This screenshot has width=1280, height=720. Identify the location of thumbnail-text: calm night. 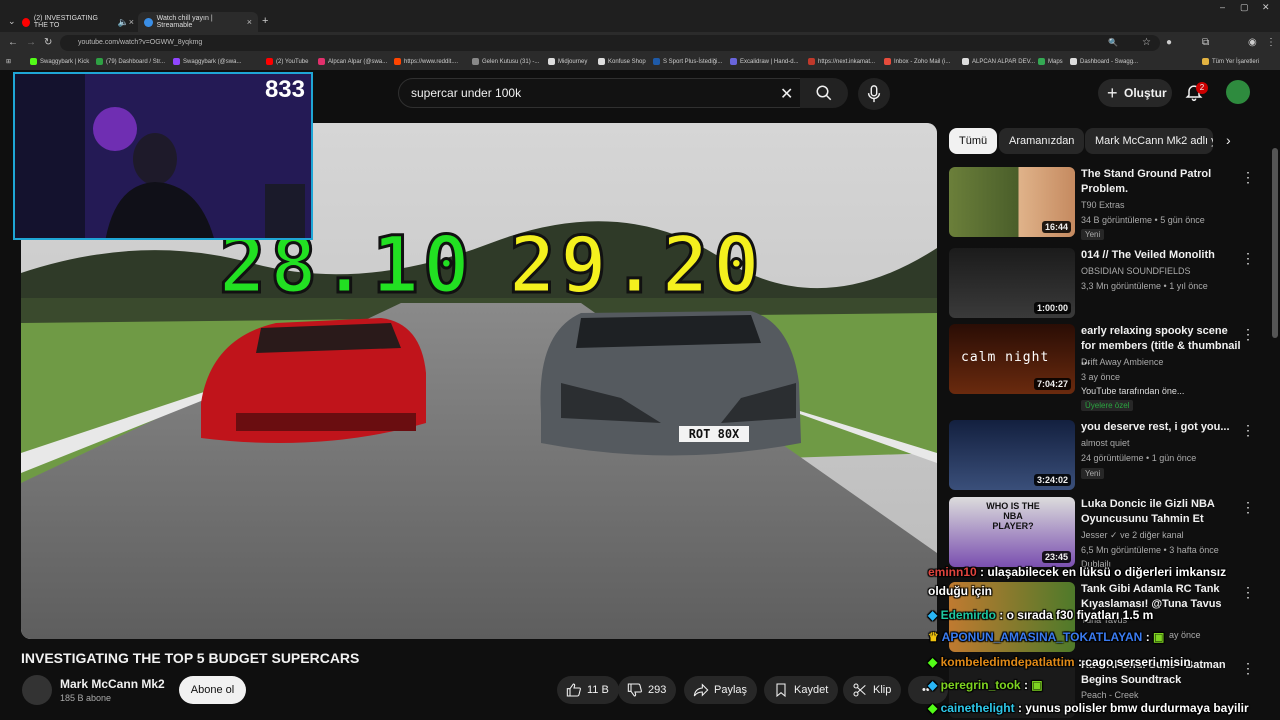
(1005, 357).